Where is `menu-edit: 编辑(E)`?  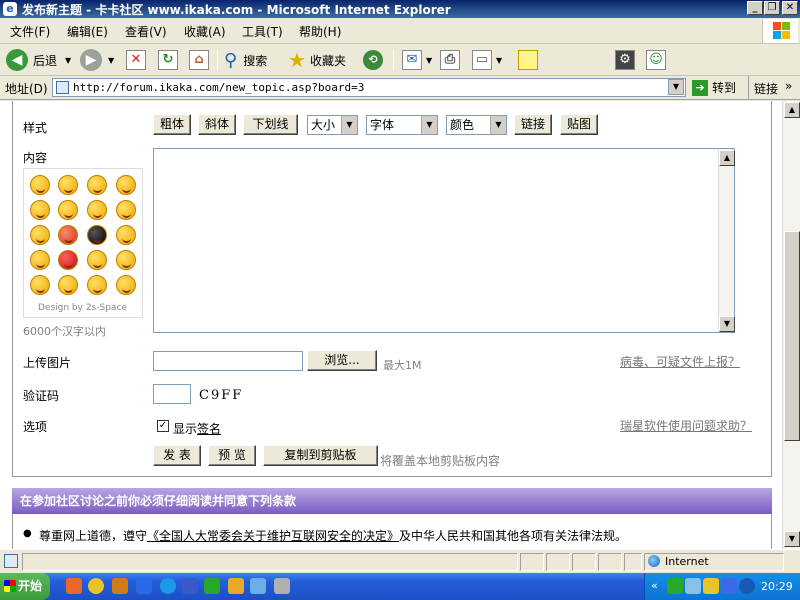
menu-edit: 编辑(E) is located at coordinates (87, 31).